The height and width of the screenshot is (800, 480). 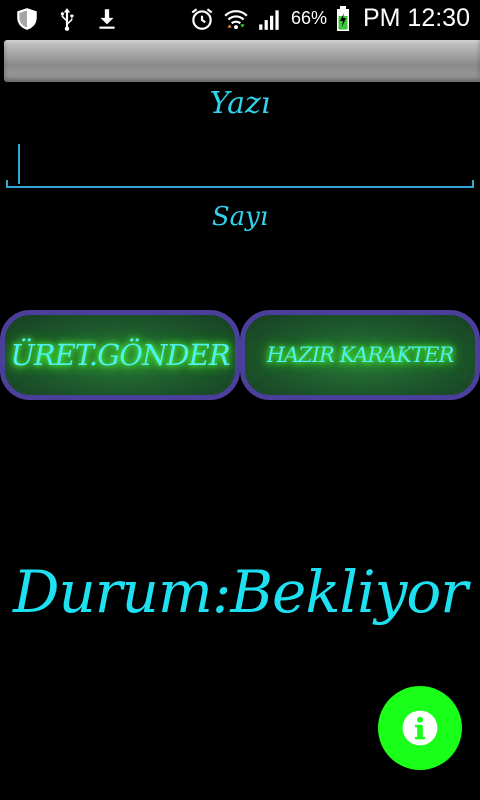 What do you see at coordinates (240, 592) in the screenshot?
I see `status-text: Durum:Bekliyor` at bounding box center [240, 592].